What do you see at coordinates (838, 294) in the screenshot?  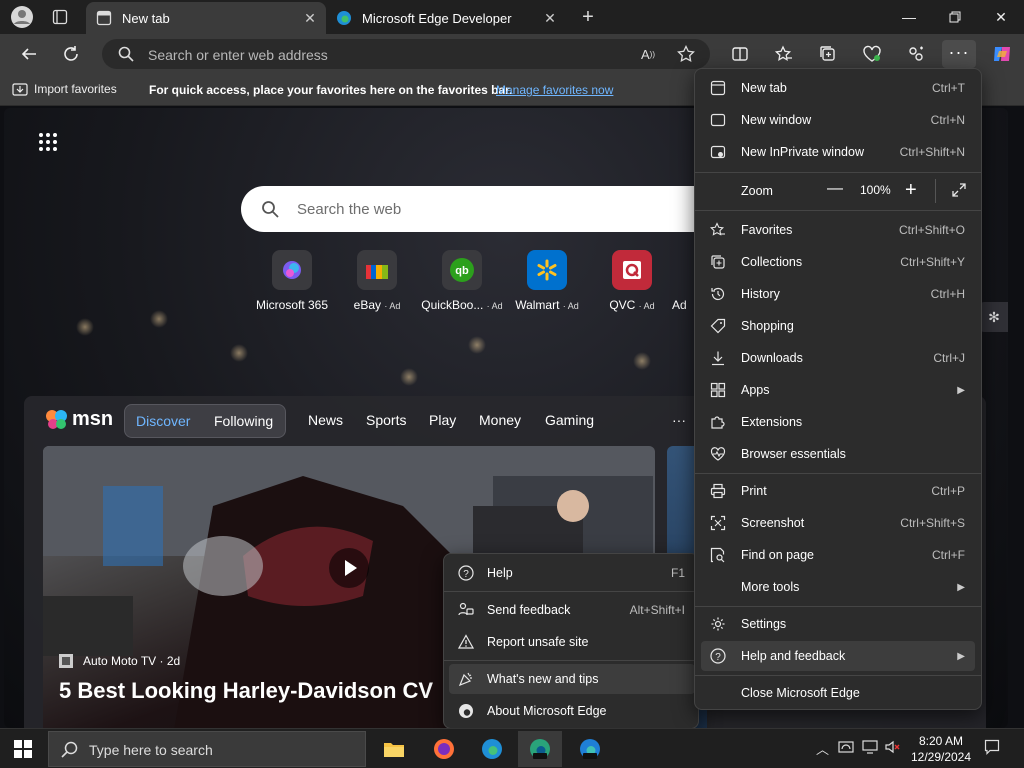 I see `menu-item-history: History Ctrl+H` at bounding box center [838, 294].